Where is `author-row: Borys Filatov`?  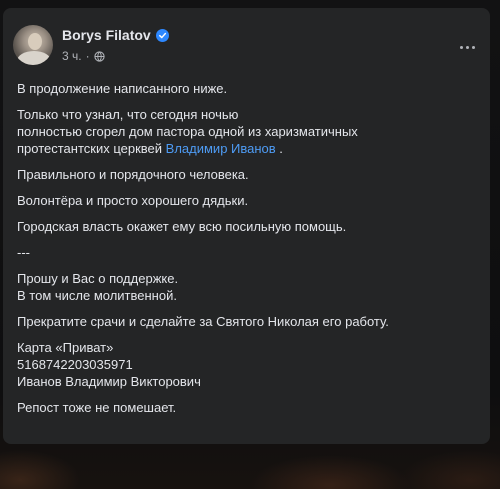
author-row: Borys Filatov is located at coordinates (115, 35).